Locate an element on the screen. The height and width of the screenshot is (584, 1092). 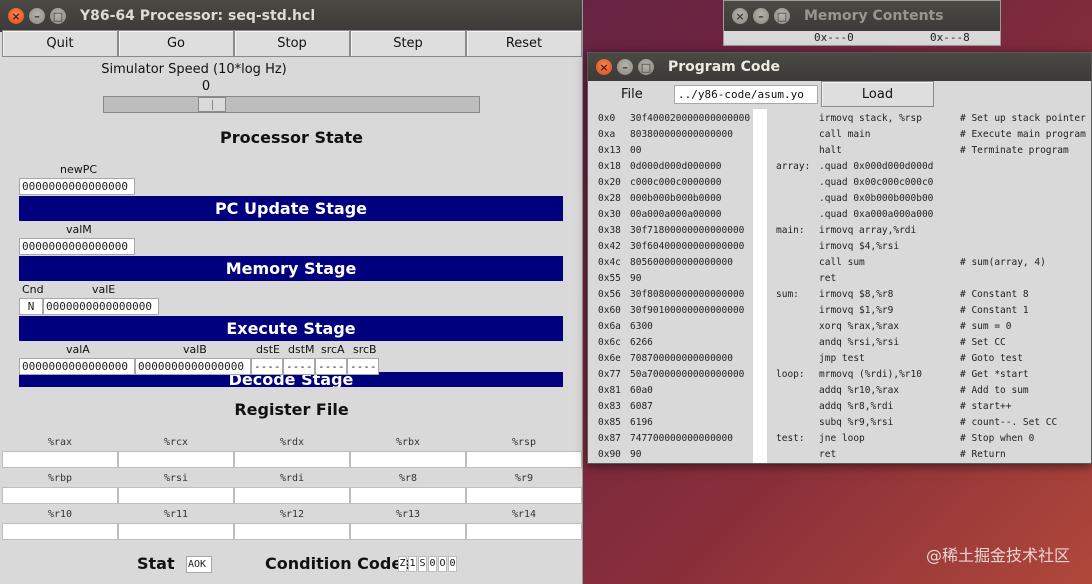
stop-button: Stop is located at coordinates (292, 43).